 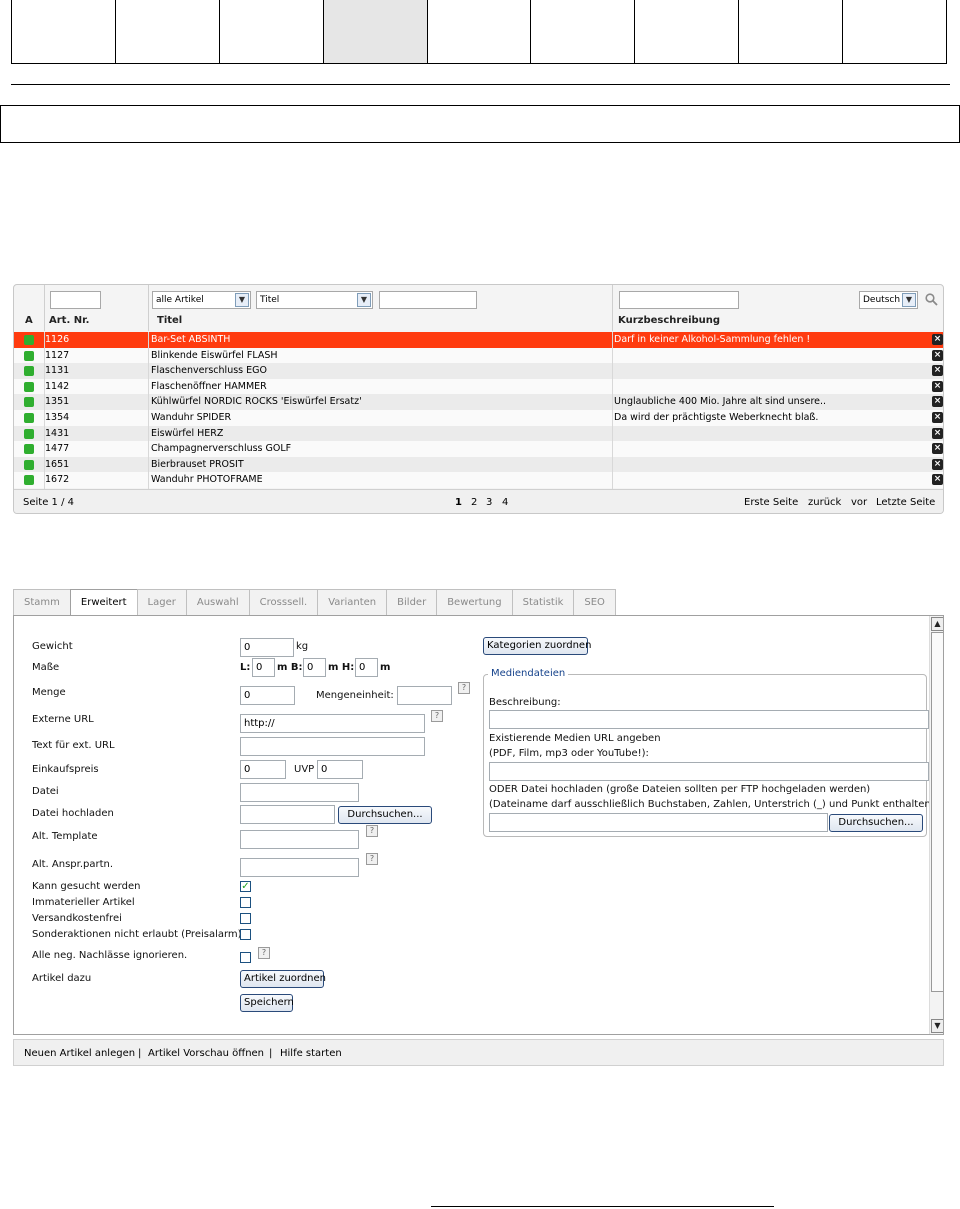 What do you see at coordinates (937, 624) in the screenshot?
I see `scroll-up-icon: ▲` at bounding box center [937, 624].